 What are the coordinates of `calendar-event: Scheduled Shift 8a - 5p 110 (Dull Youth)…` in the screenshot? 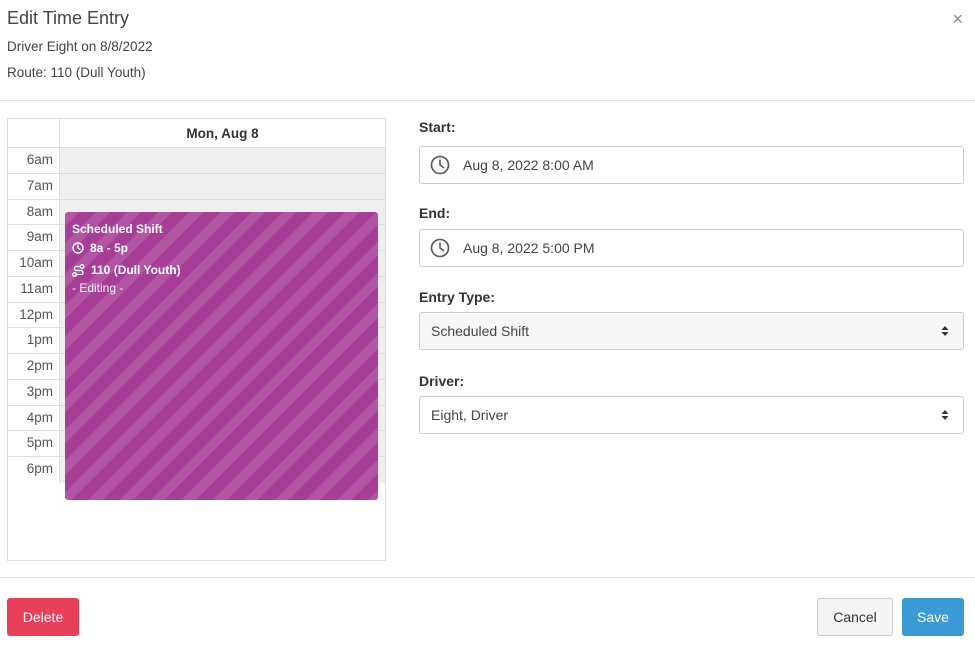 It's located at (221, 356).